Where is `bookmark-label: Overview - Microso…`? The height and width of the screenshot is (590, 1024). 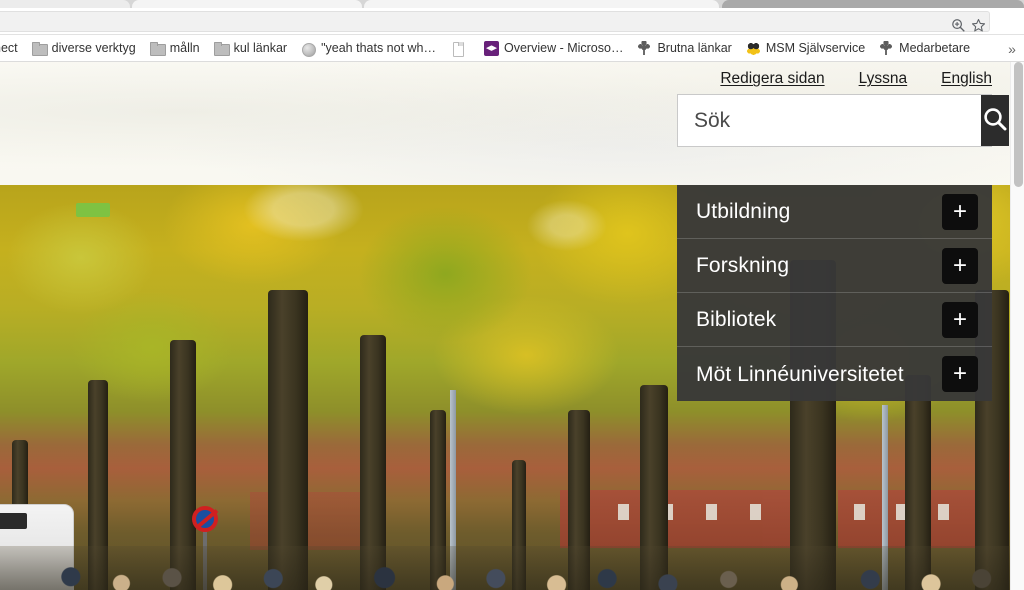 bookmark-label: Overview - Microso… is located at coordinates (564, 48).